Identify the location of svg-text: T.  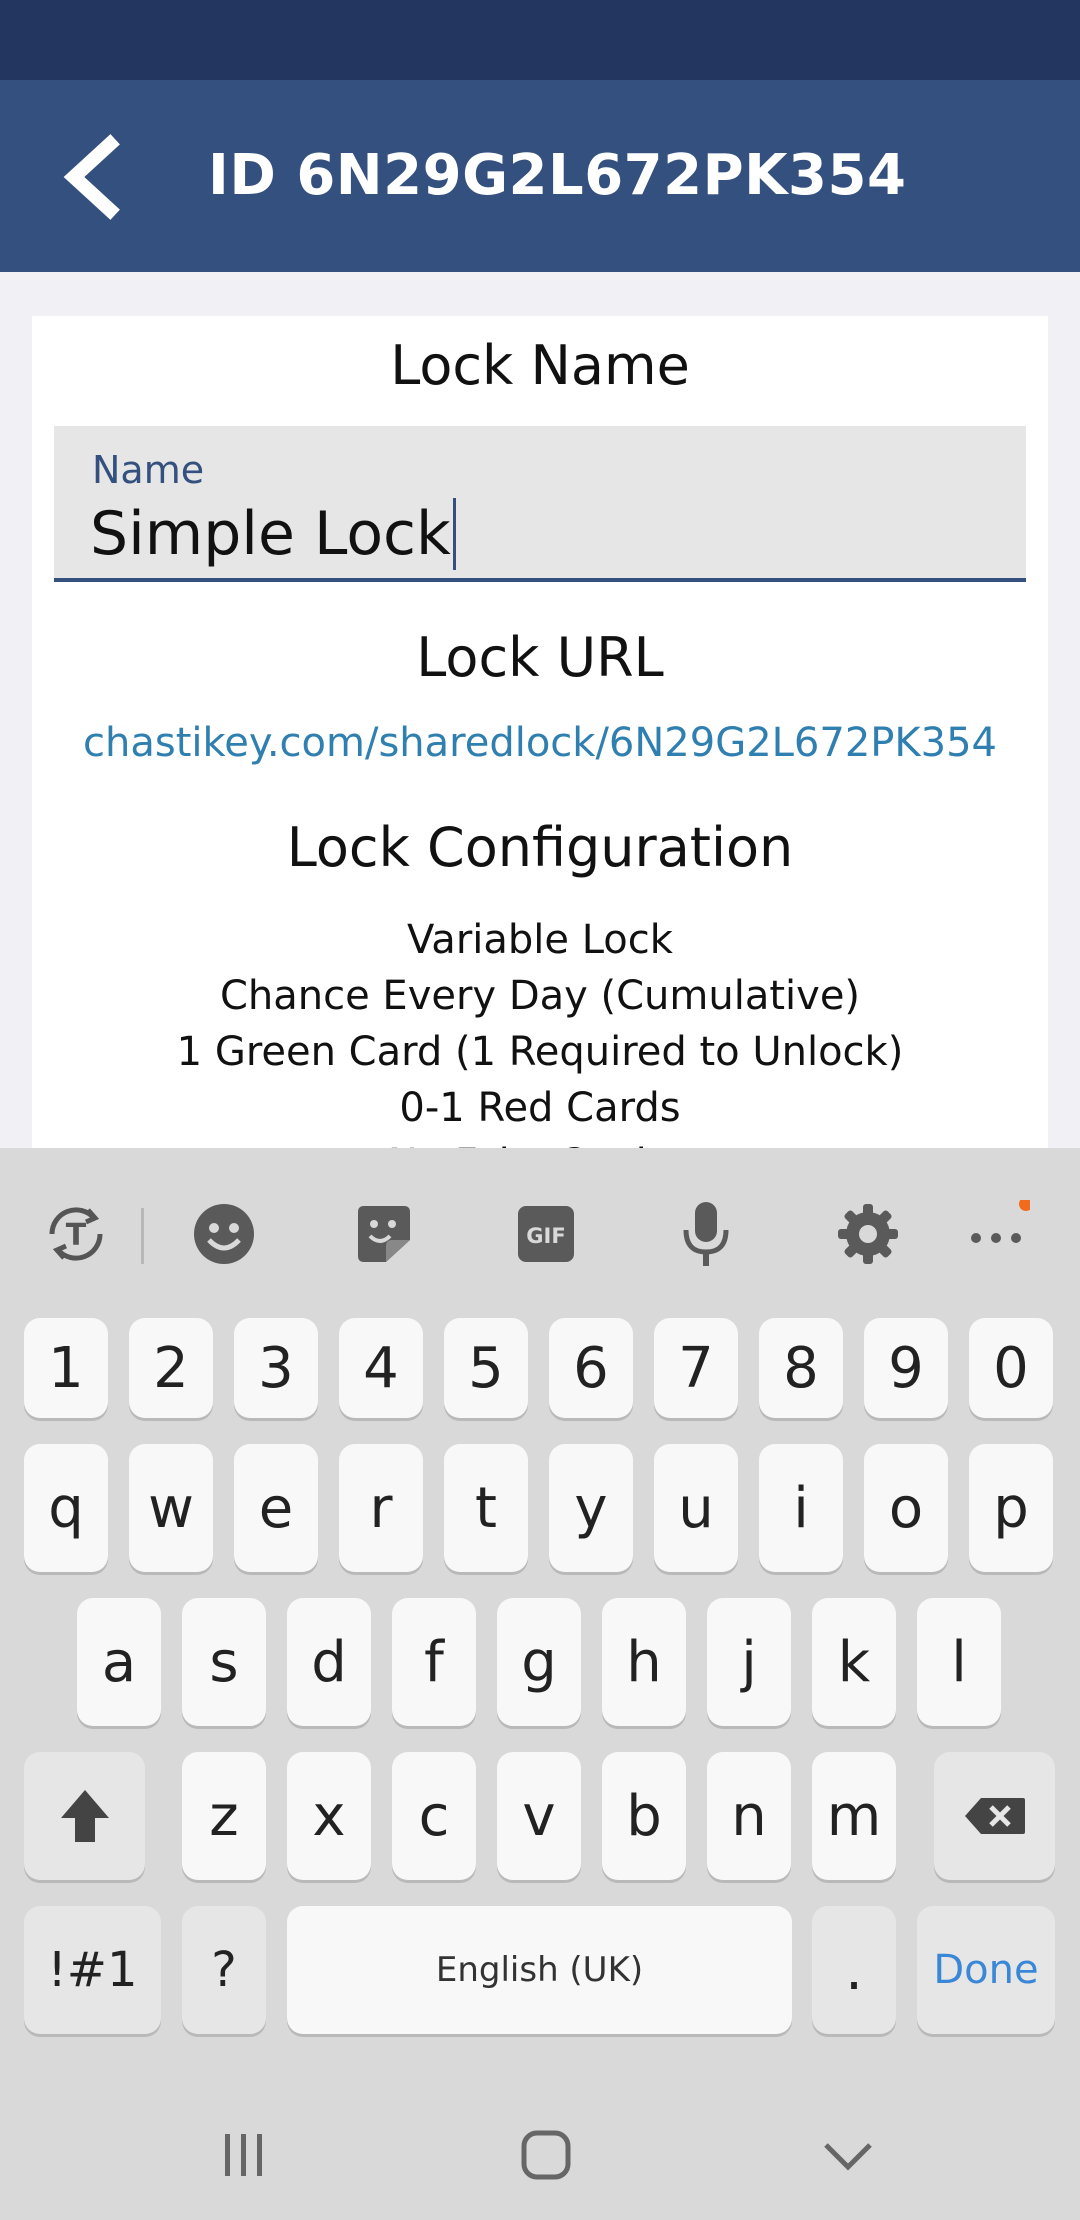
(76, 1235).